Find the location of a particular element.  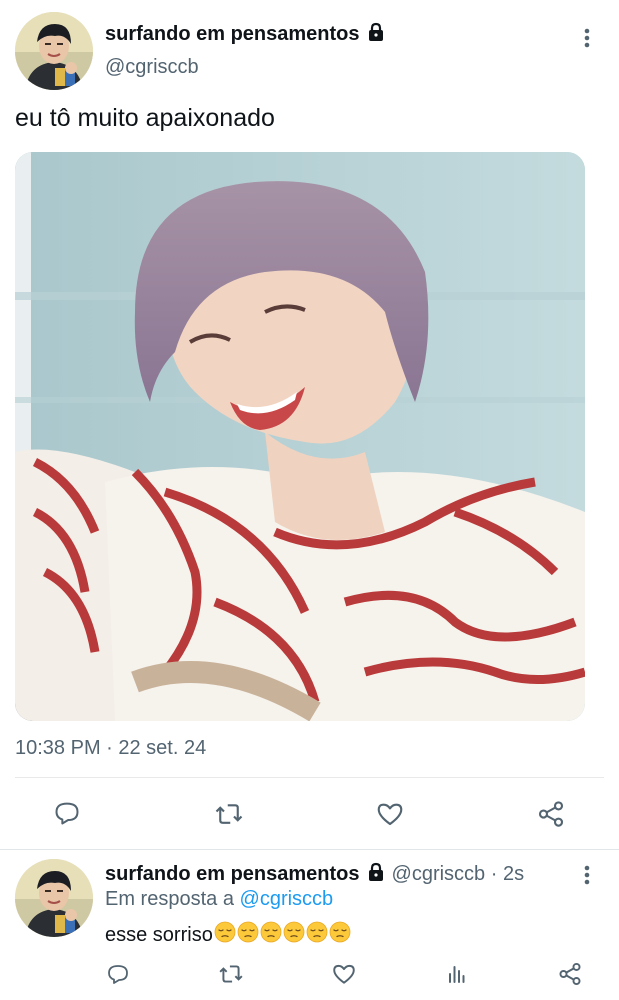

replying-to: Em resposta a @cgrisccb is located at coordinates (219, 899).